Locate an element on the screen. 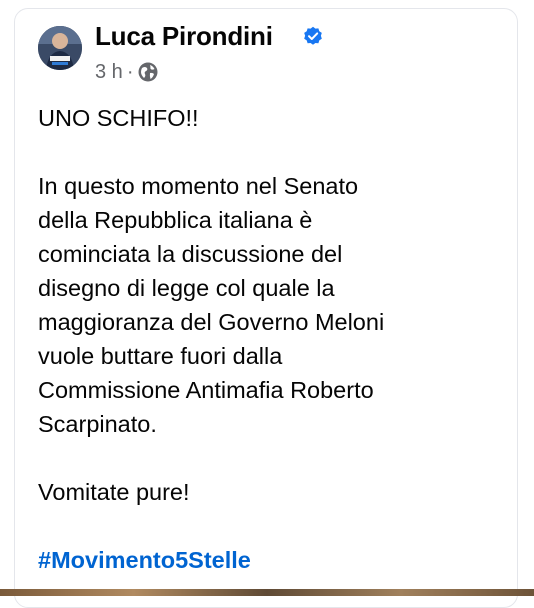 This screenshot has width=534, height=608. post-line: Commissione Antimafia Roberto is located at coordinates (206, 390).